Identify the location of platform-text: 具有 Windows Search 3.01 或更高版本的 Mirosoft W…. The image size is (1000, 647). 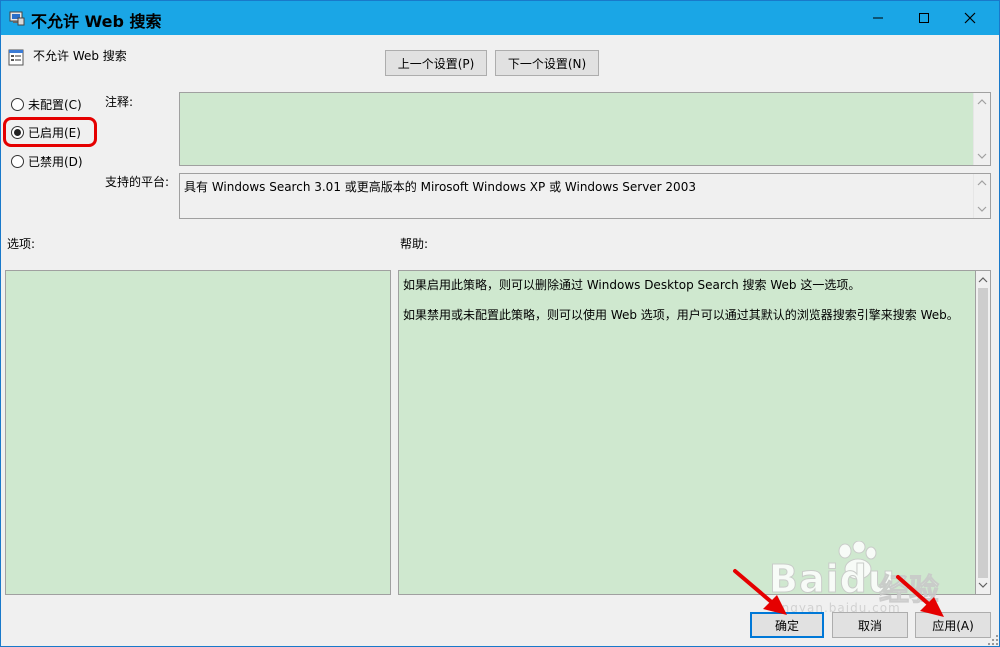
(440, 187).